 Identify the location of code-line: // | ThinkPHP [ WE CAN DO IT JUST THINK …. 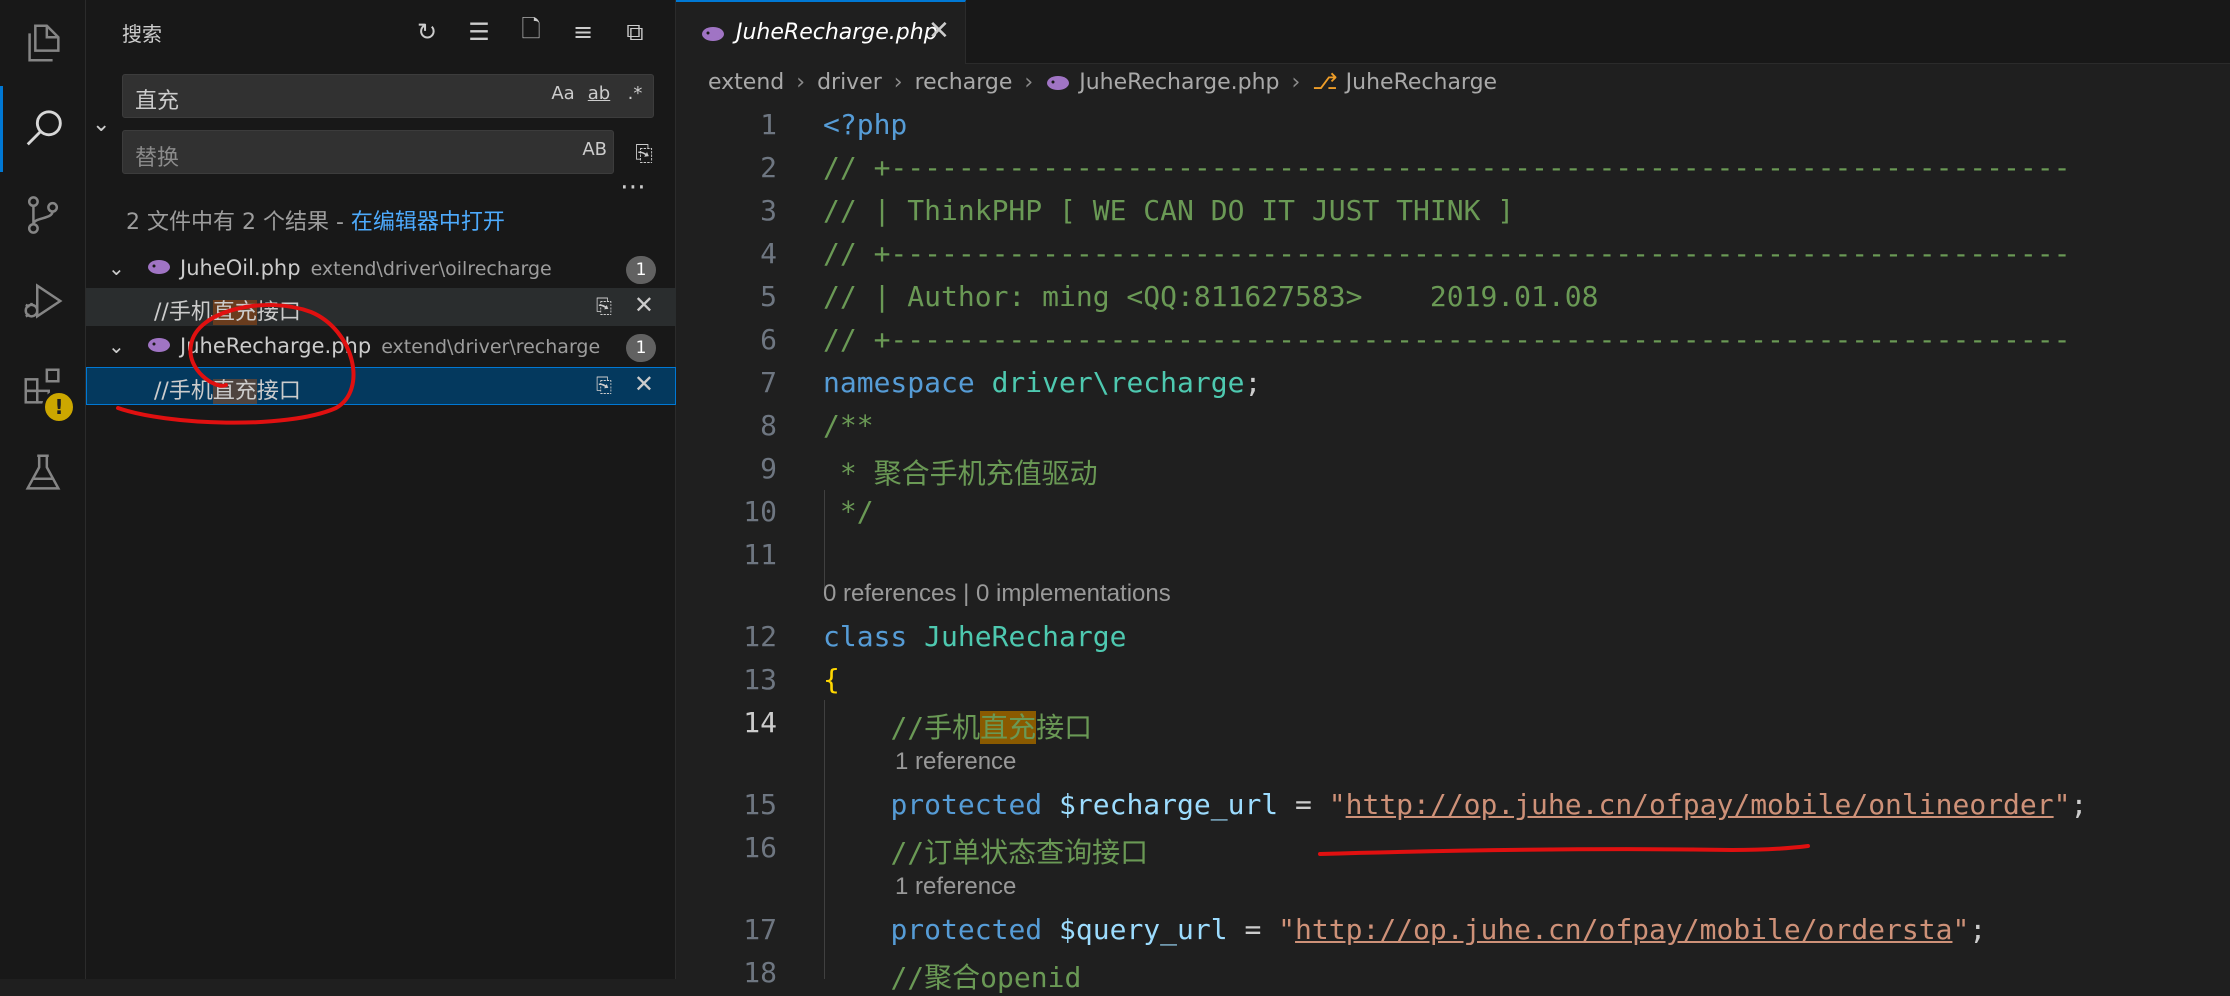
(1169, 210).